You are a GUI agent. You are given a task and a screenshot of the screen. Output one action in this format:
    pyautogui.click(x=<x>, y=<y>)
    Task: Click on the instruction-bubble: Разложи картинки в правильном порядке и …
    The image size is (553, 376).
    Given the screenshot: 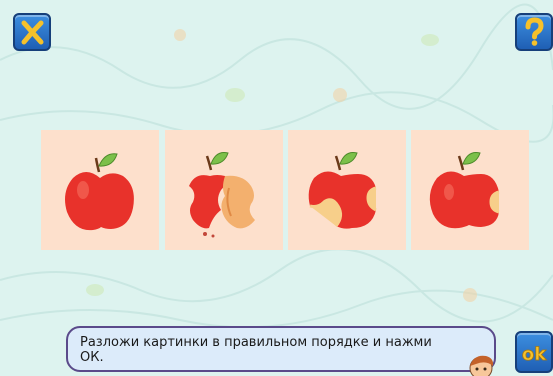 What is the action you would take?
    pyautogui.click(x=281, y=349)
    